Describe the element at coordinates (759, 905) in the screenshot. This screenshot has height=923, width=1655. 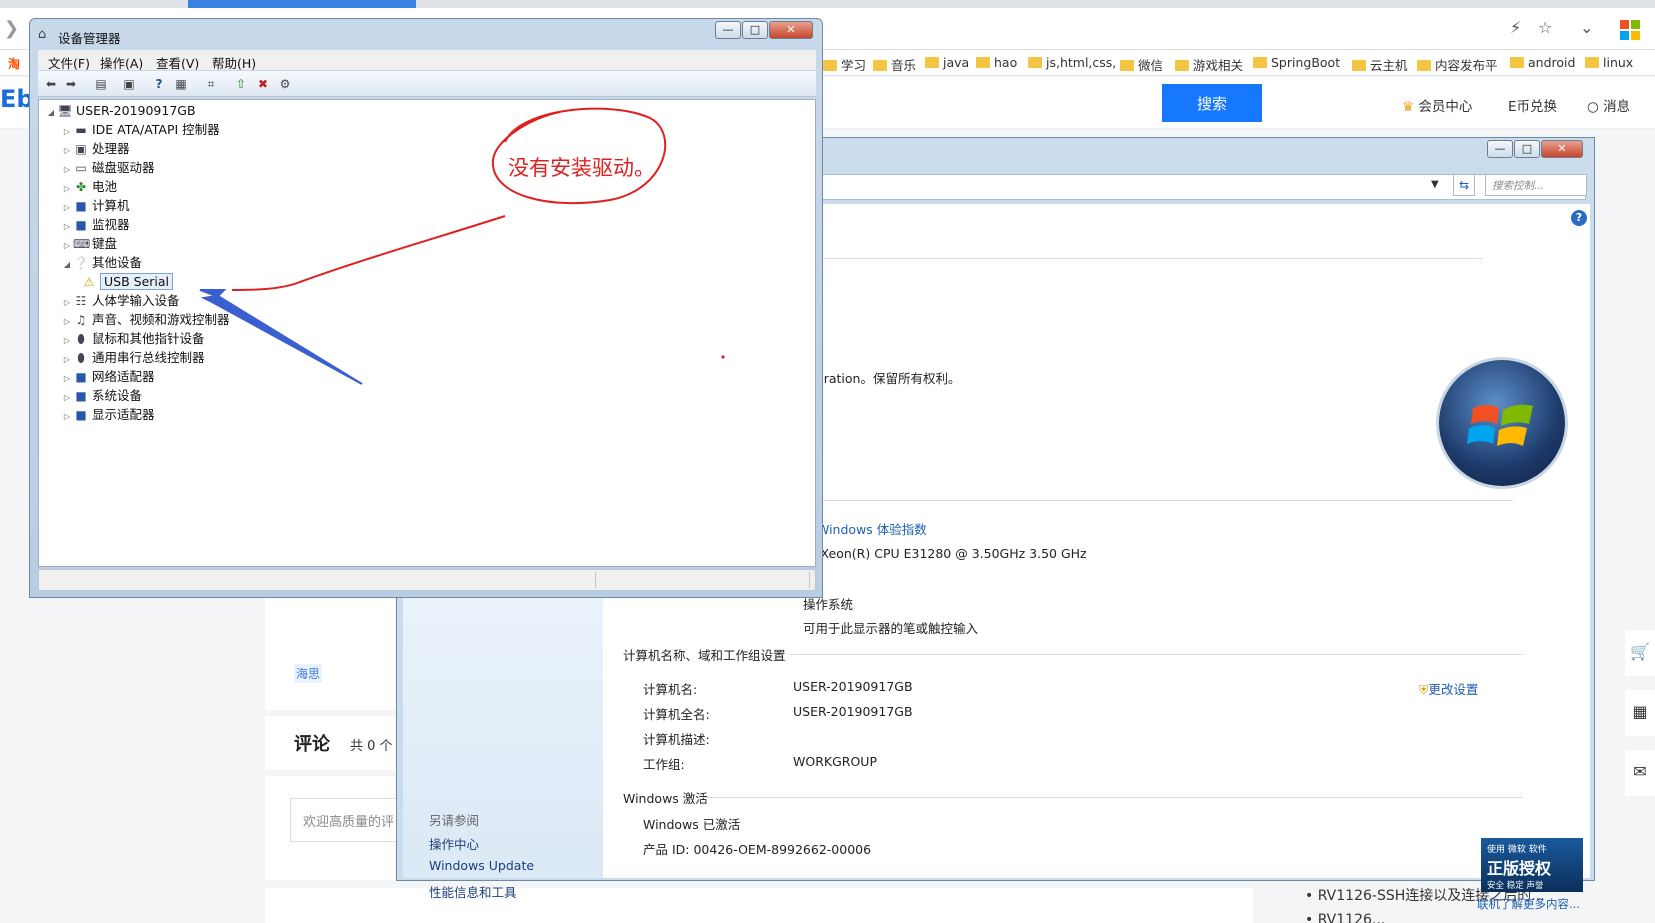
I see `bottom-card` at that location.